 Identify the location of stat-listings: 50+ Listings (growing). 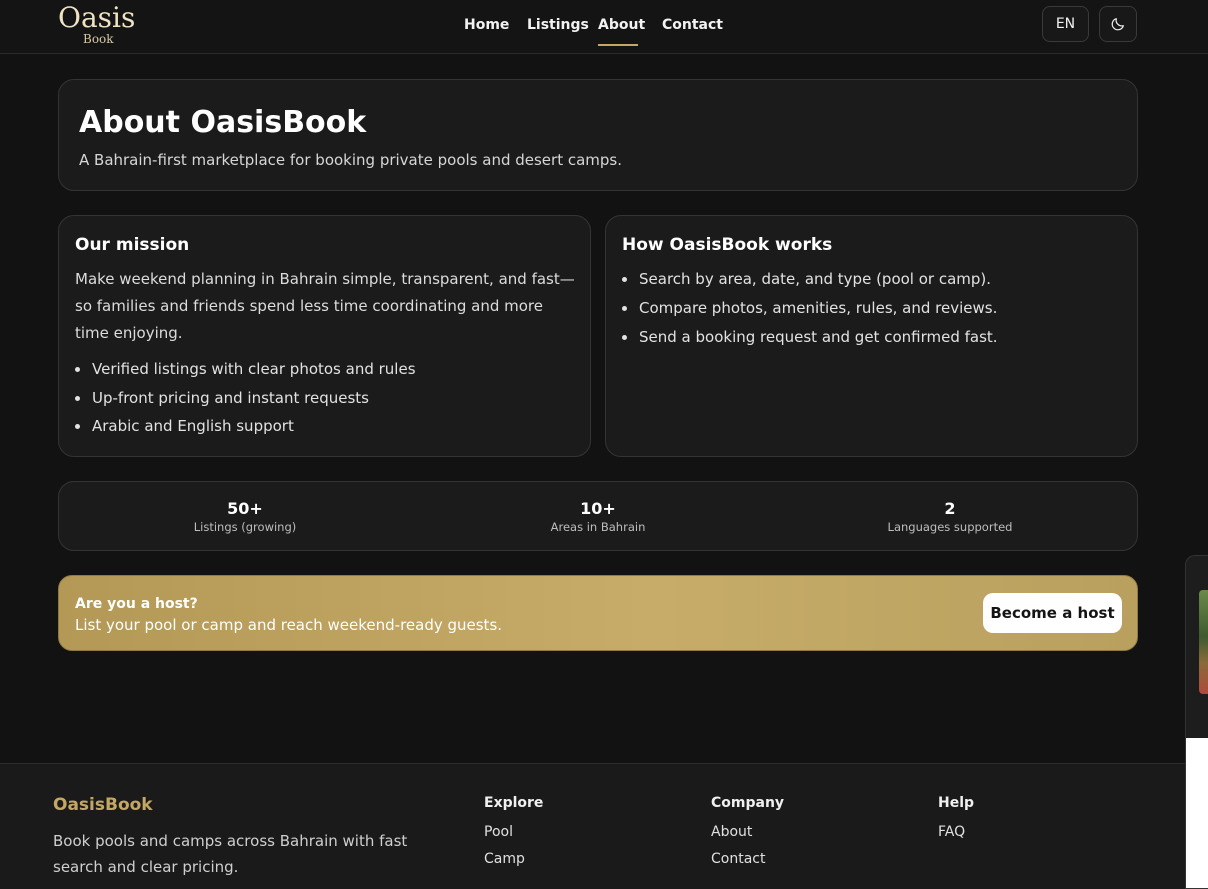
(245, 516).